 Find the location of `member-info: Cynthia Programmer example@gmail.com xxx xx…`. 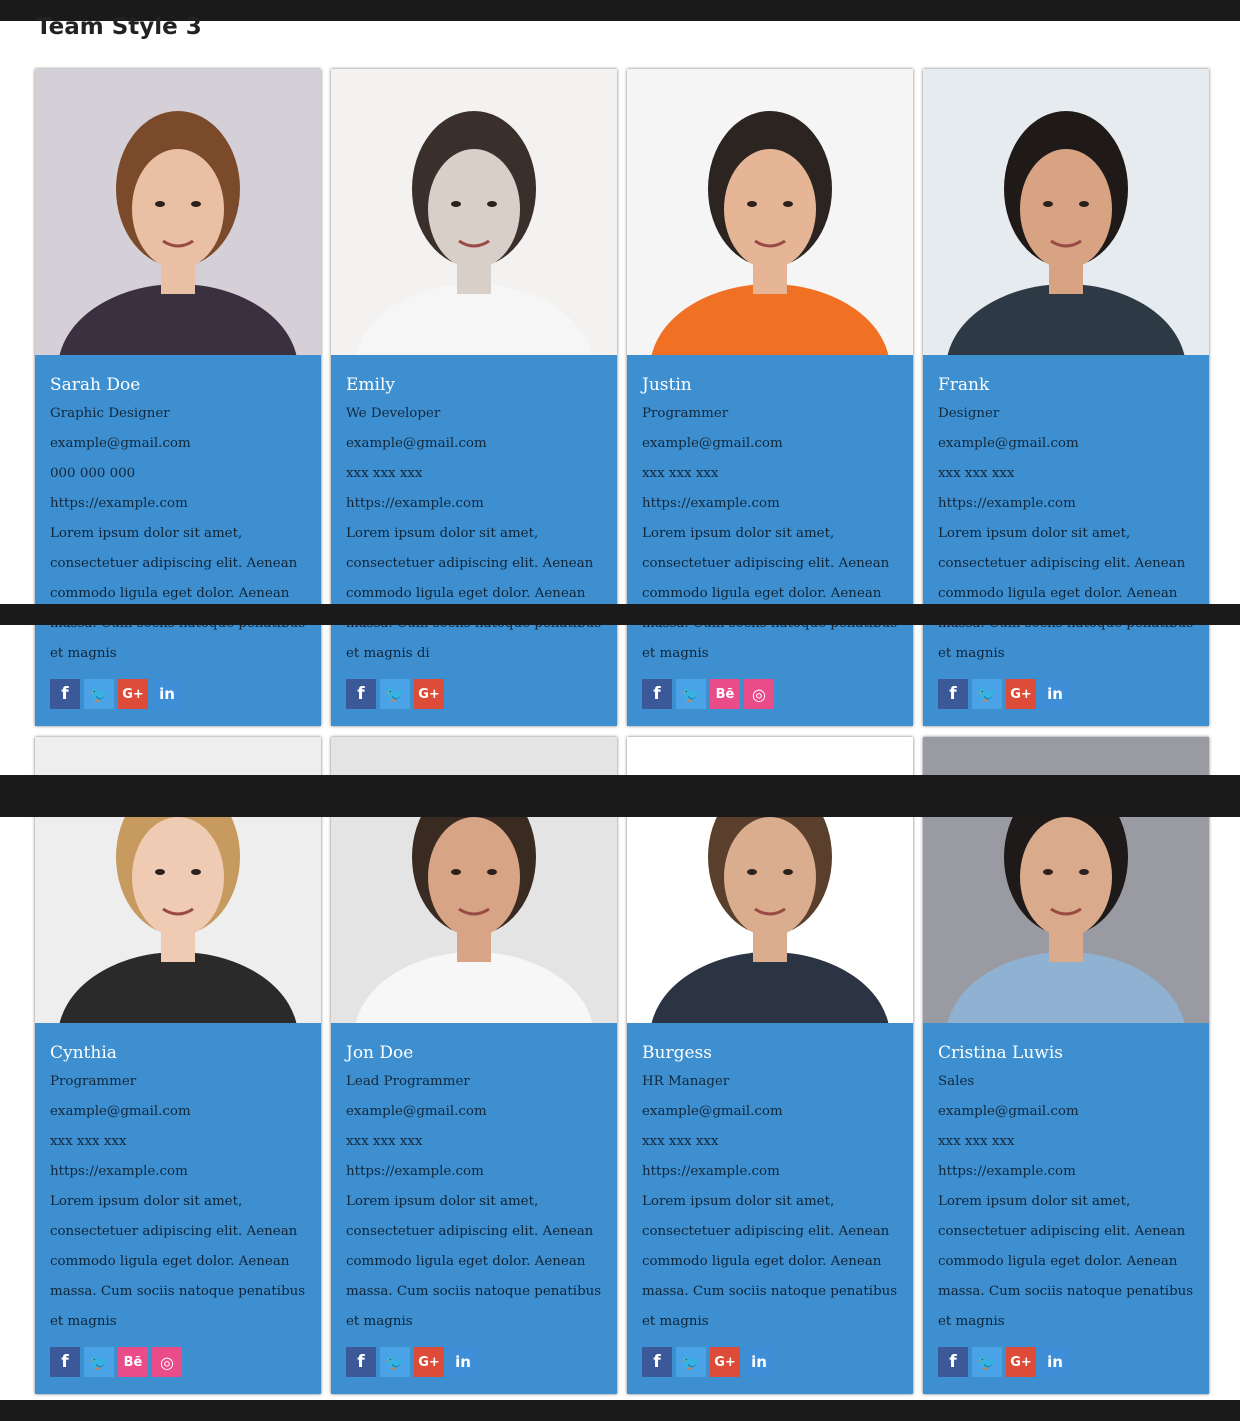

member-info: Cynthia Programmer example@gmail.com xxx xx… is located at coordinates (178, 1180).